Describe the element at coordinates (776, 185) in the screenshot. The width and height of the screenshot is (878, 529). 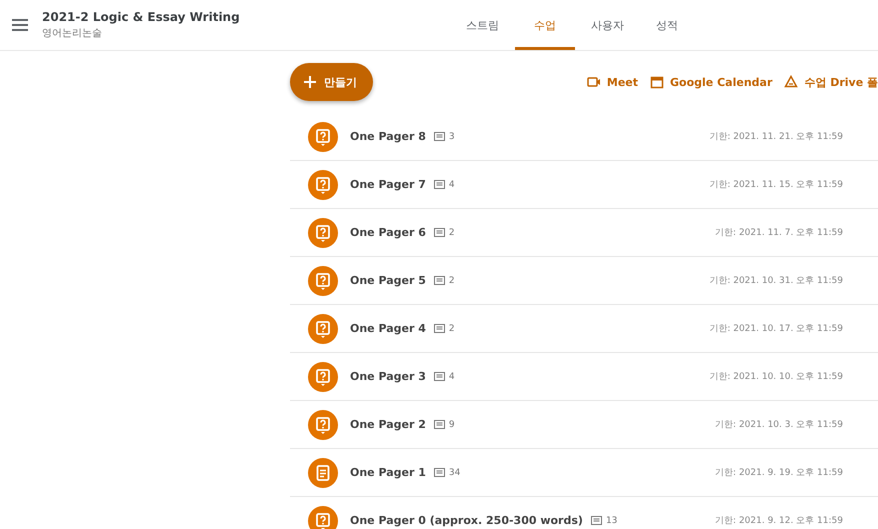
I see `due-date: 기한: 2021. 11. 15. 오후 11:59` at that location.